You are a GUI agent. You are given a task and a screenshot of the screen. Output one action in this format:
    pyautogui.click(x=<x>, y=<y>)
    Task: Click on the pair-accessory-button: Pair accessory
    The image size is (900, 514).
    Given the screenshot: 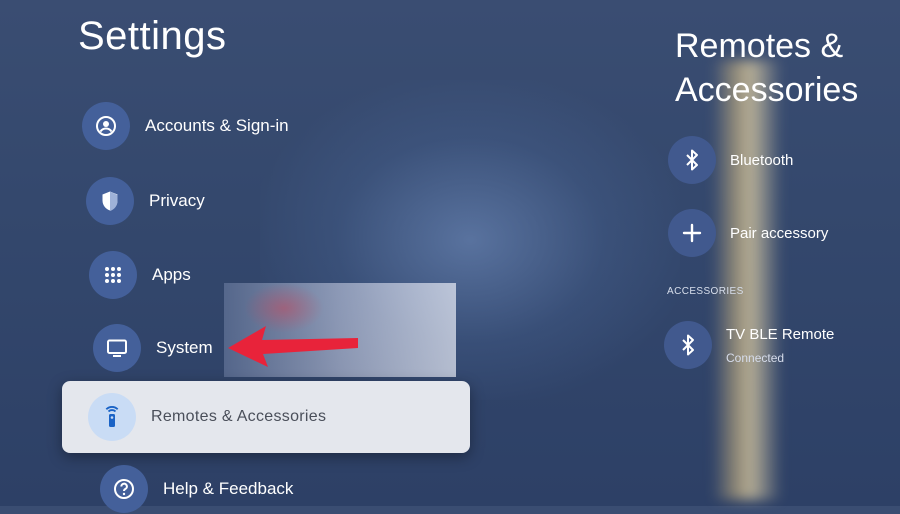 What is the action you would take?
    pyautogui.click(x=748, y=233)
    